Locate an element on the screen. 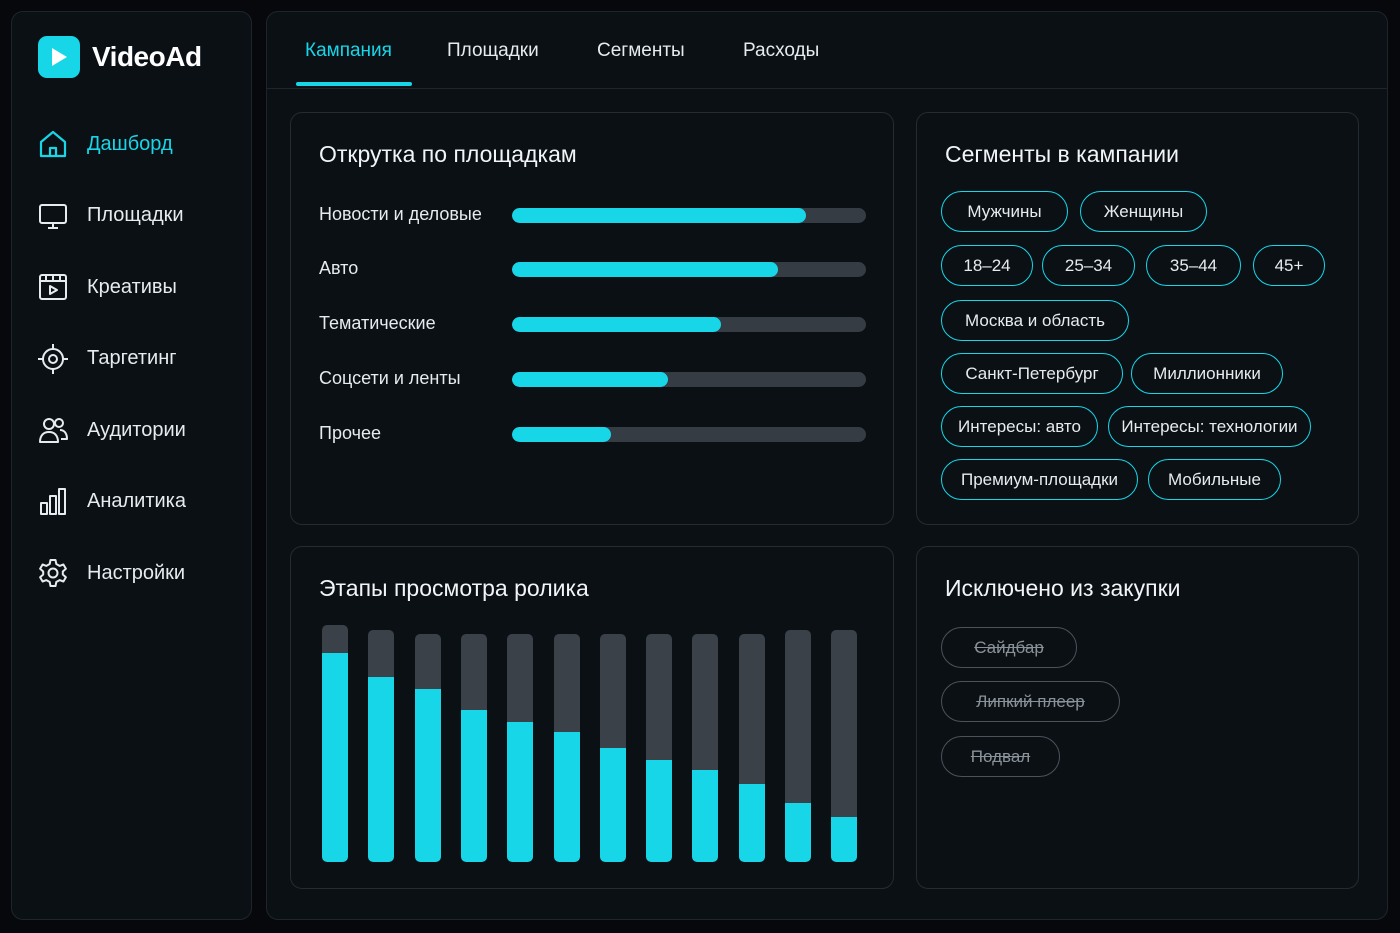 This screenshot has height=933, width=1400. stages-title: Этапы просмотра ролика is located at coordinates (454, 588).